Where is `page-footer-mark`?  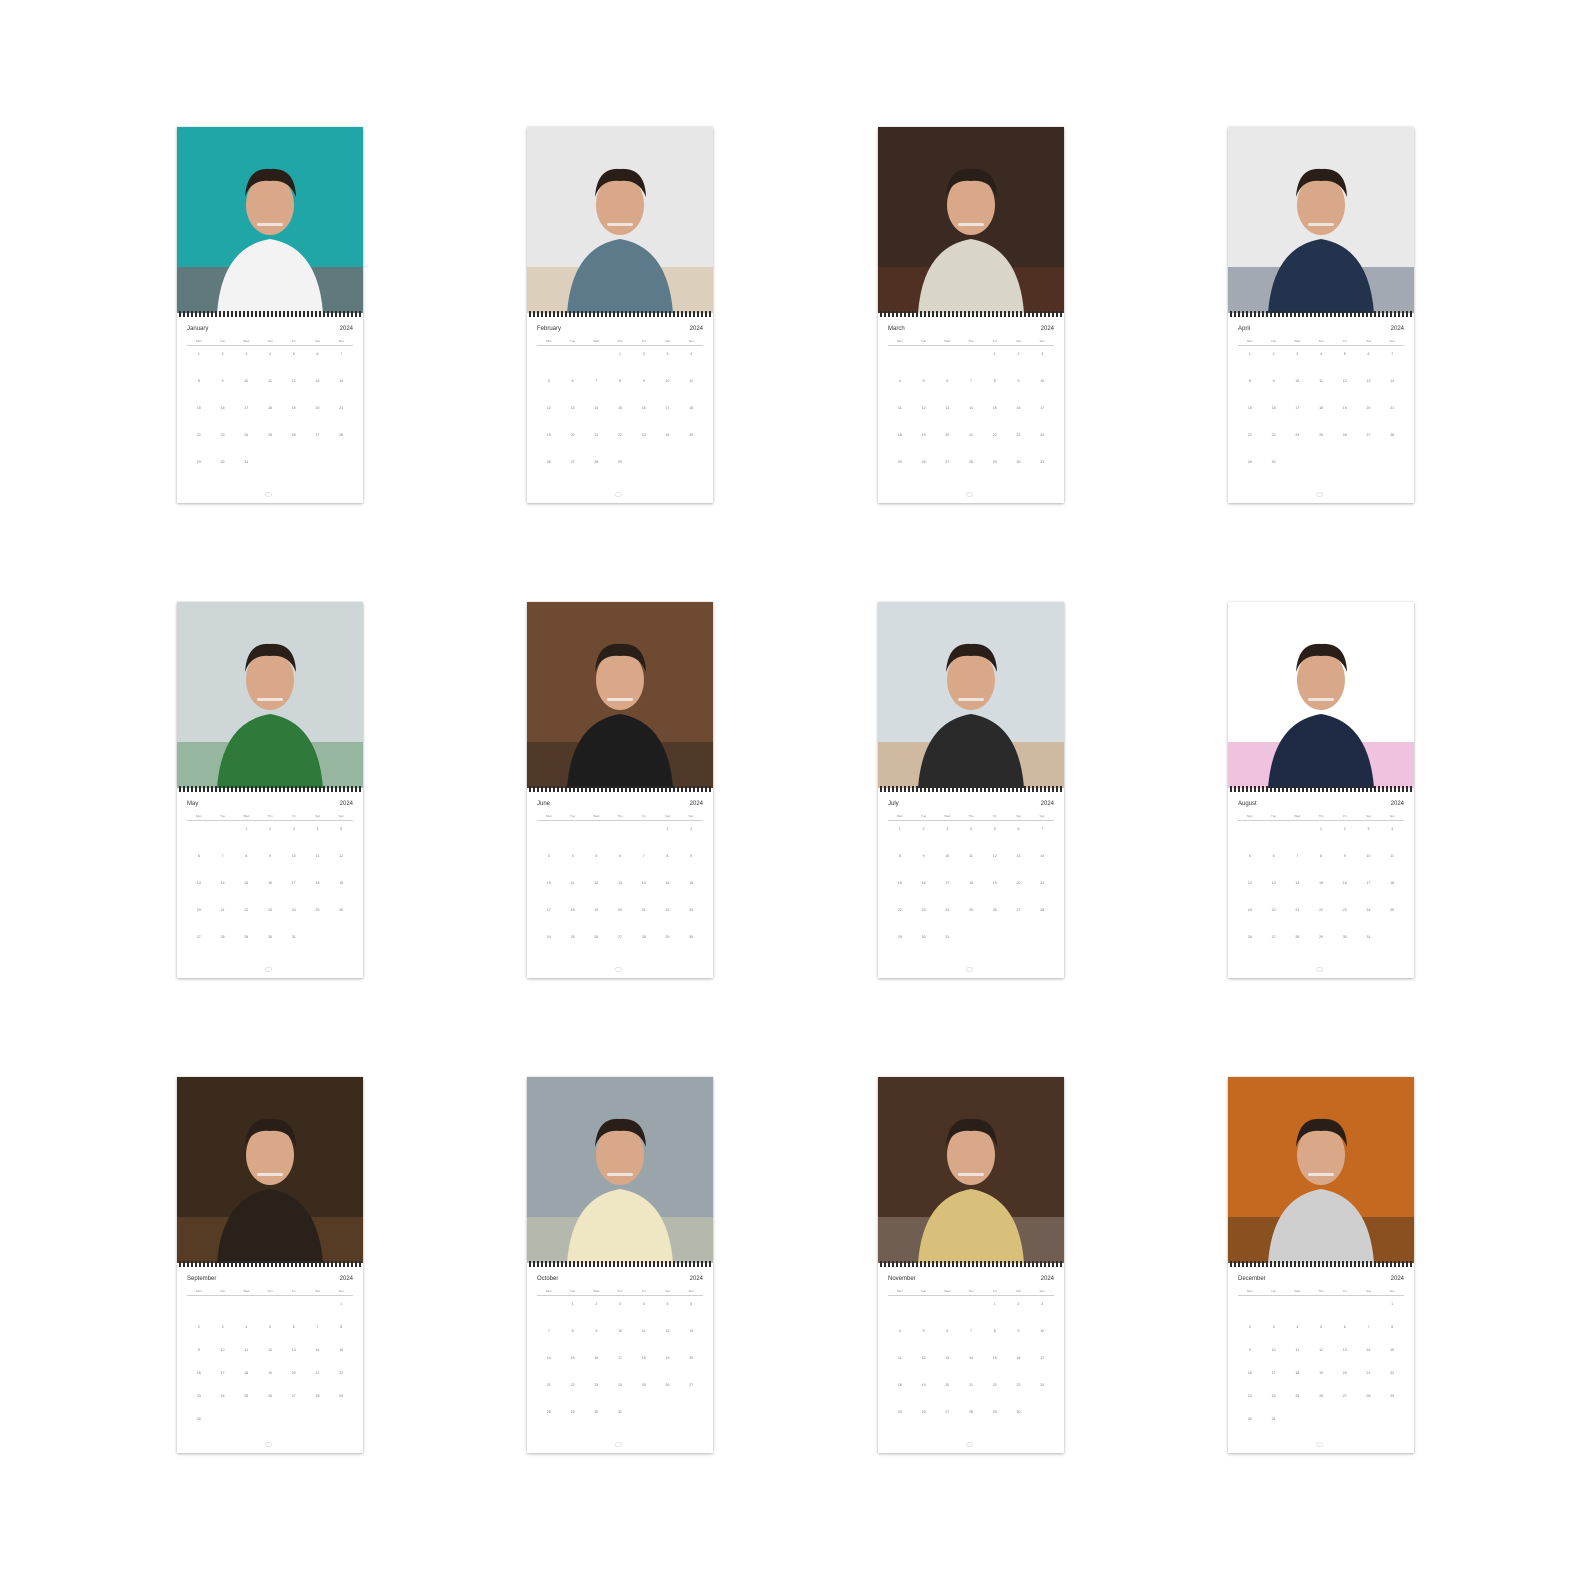 page-footer-mark is located at coordinates (618, 969).